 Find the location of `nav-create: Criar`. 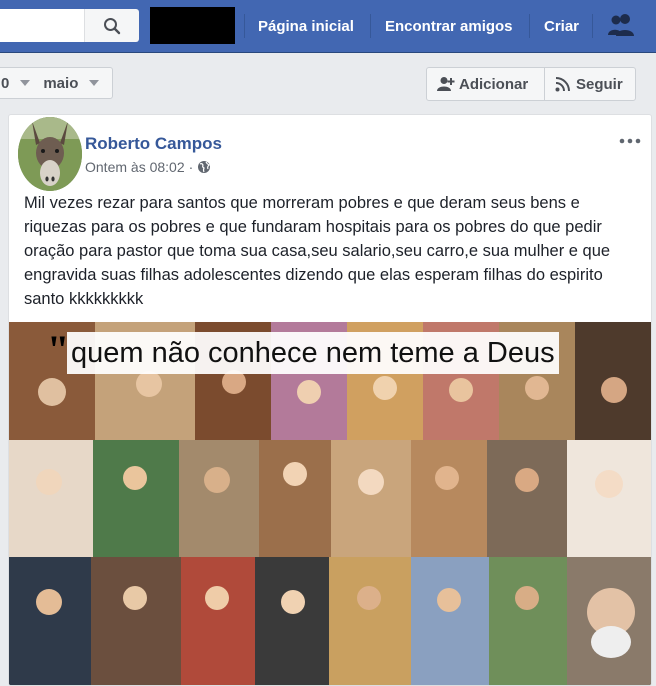

nav-create: Criar is located at coordinates (561, 26).